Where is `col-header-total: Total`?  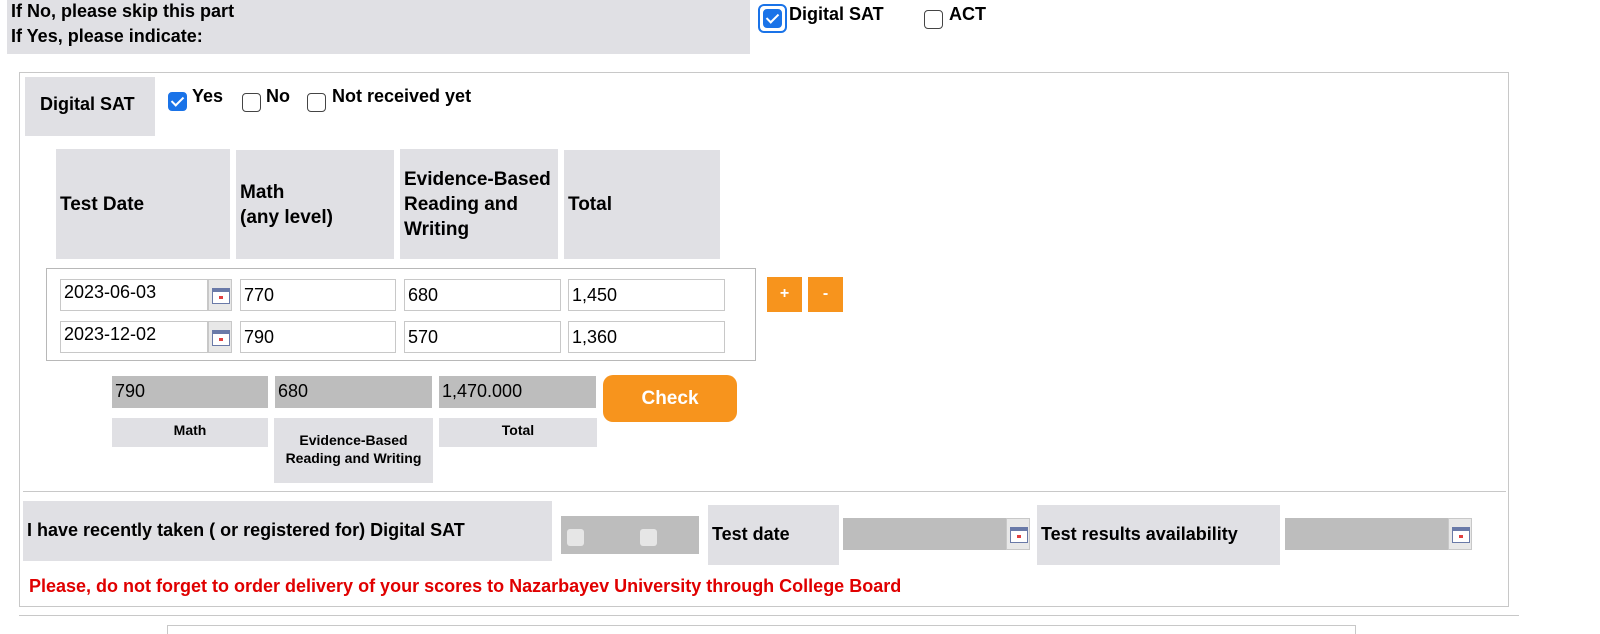 col-header-total: Total is located at coordinates (642, 204).